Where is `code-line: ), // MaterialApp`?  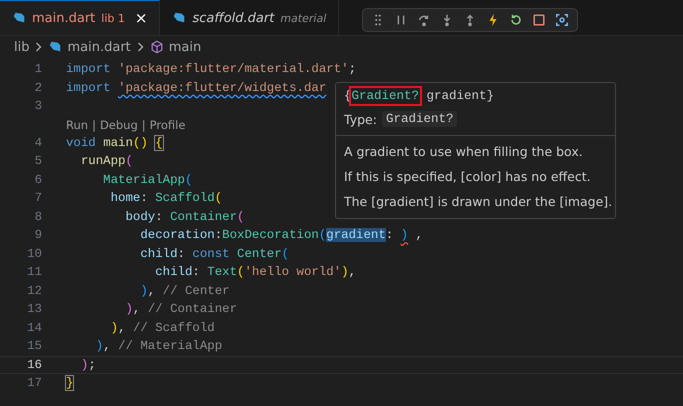
code-line: ), // MaterialApp is located at coordinates (158, 346).